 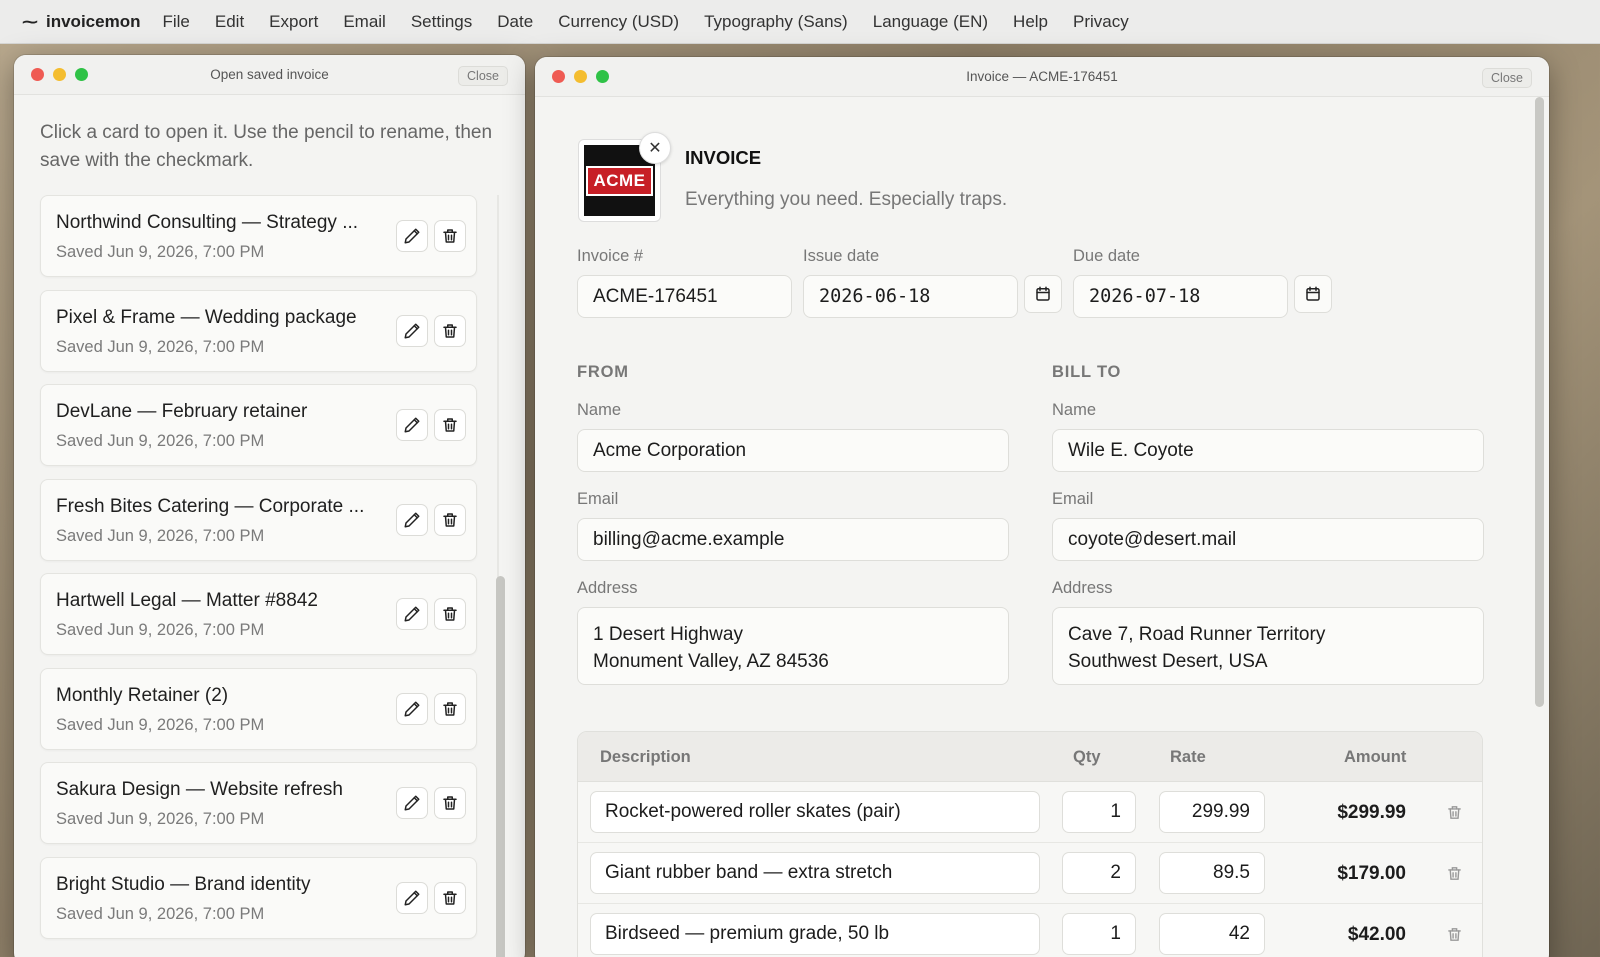 I want to click on menu-file: File, so click(x=175, y=22).